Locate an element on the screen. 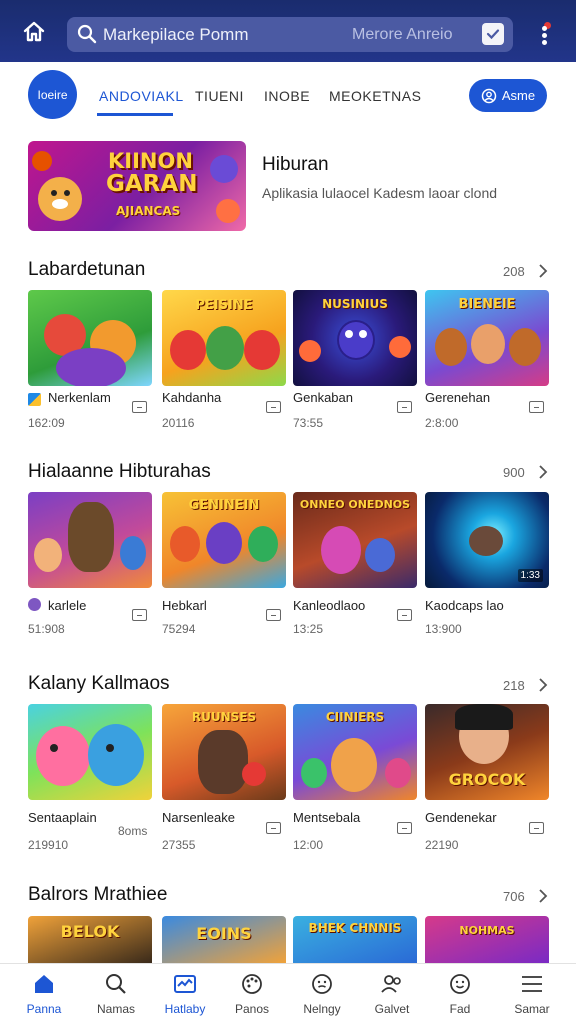 The width and height of the screenshot is (576, 1025). menu-icon is located at coordinates (532, 984).